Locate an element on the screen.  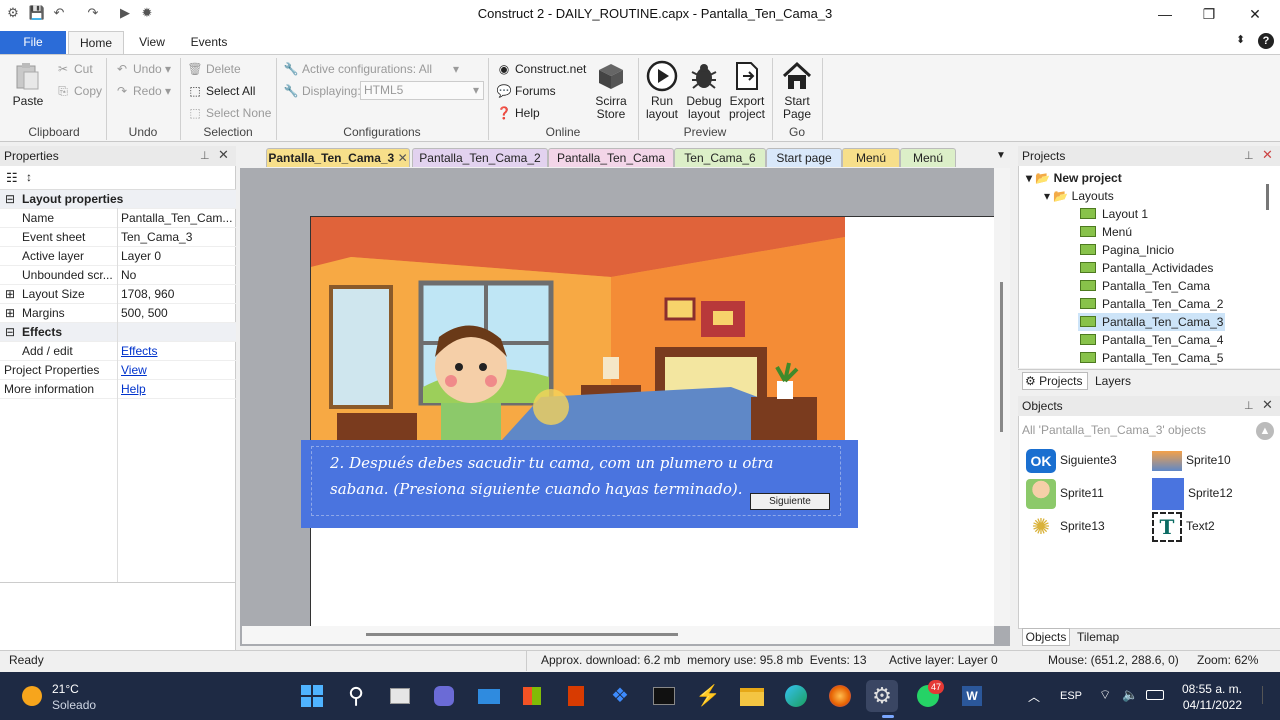
edge-icon is located at coordinates (796, 696).